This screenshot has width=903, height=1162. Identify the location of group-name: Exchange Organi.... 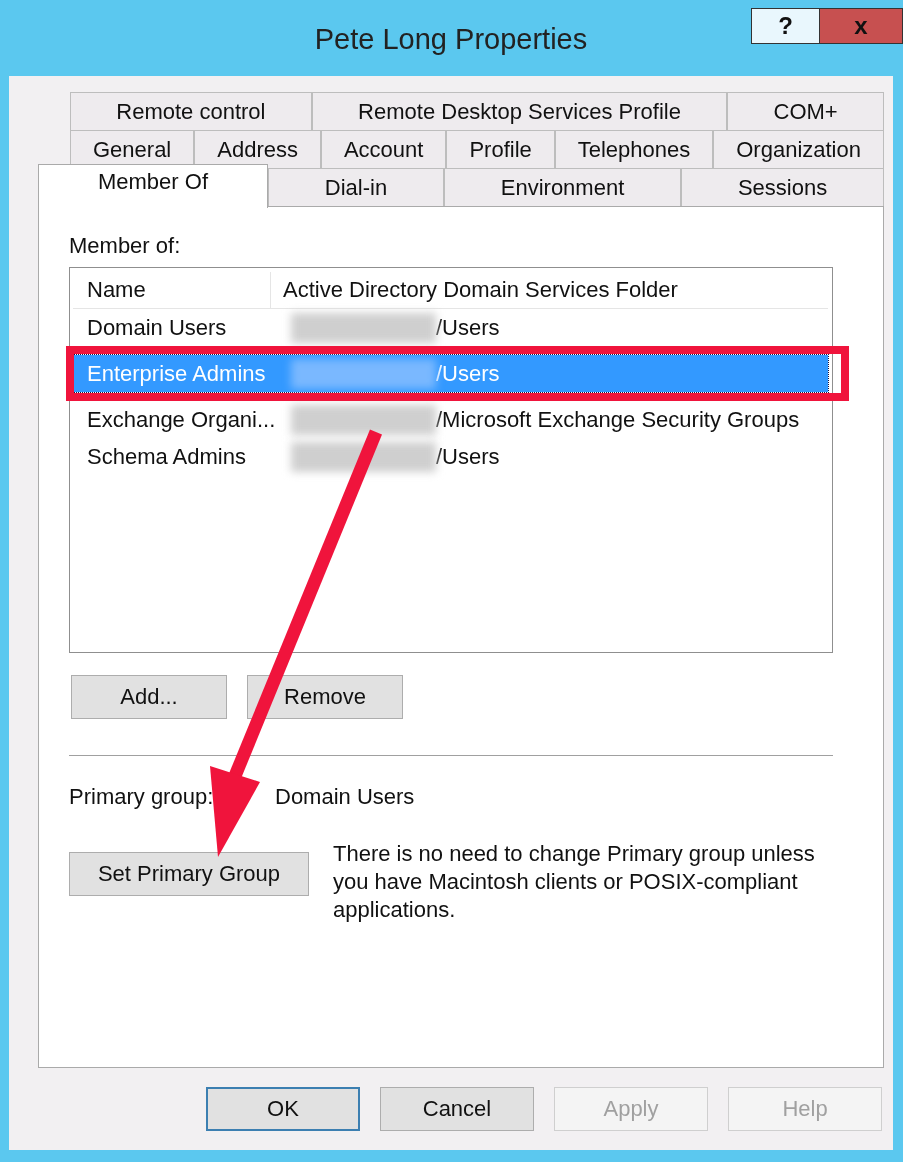
(181, 419).